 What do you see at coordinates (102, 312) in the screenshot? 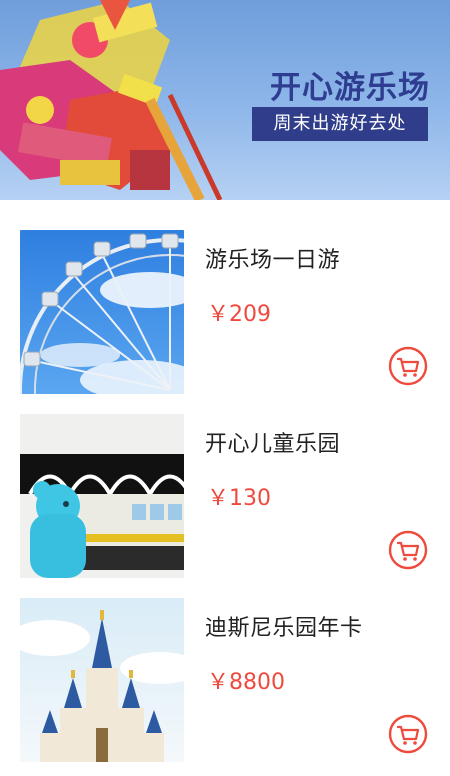
I see `product-thumbnail-ferris-wheel` at bounding box center [102, 312].